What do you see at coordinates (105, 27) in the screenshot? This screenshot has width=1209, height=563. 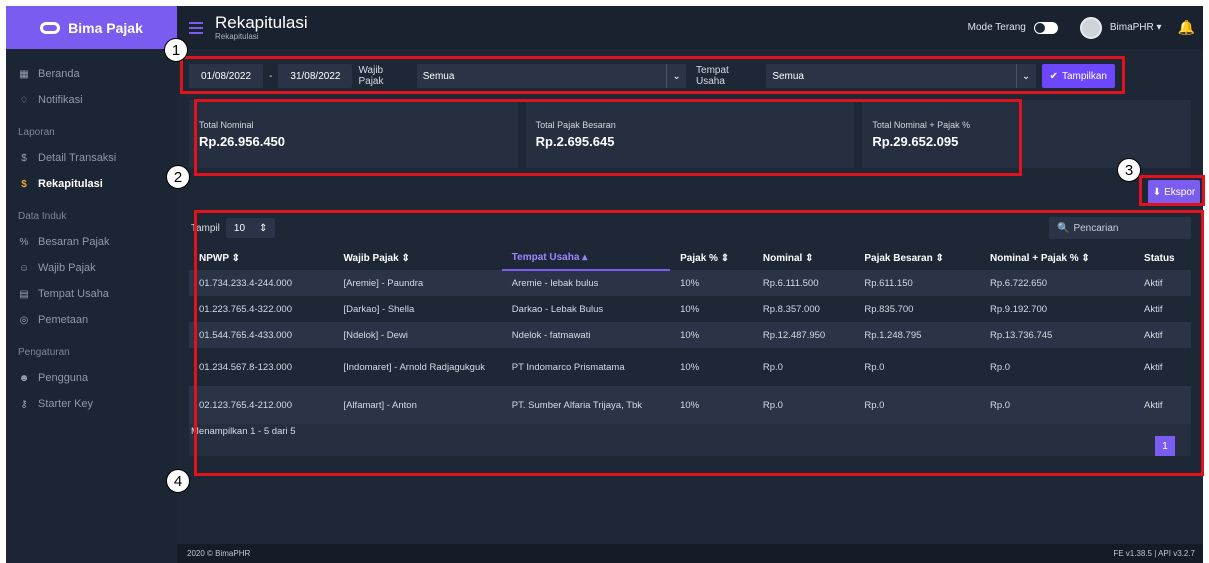 I see `brand-name: Bima Pajak` at bounding box center [105, 27].